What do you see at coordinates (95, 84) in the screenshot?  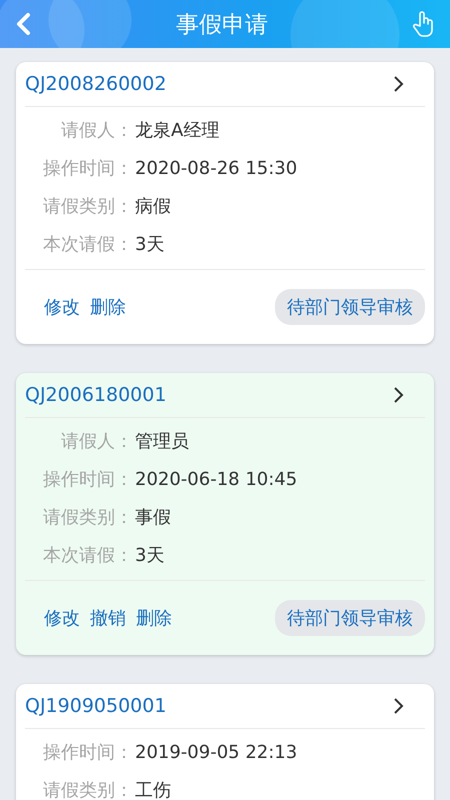 I see `request-number: QJ2008260002` at bounding box center [95, 84].